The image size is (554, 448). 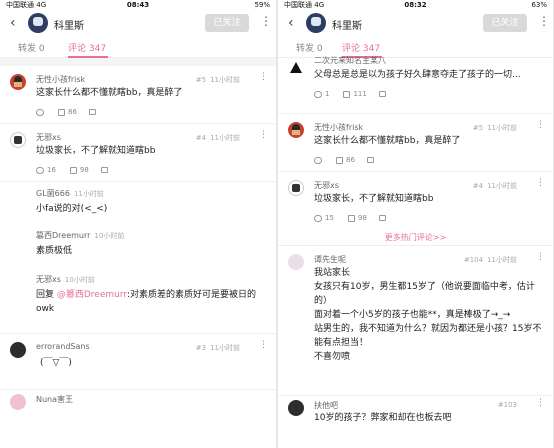 I want to click on comment-actions: 16 98, so click(x=73, y=170).